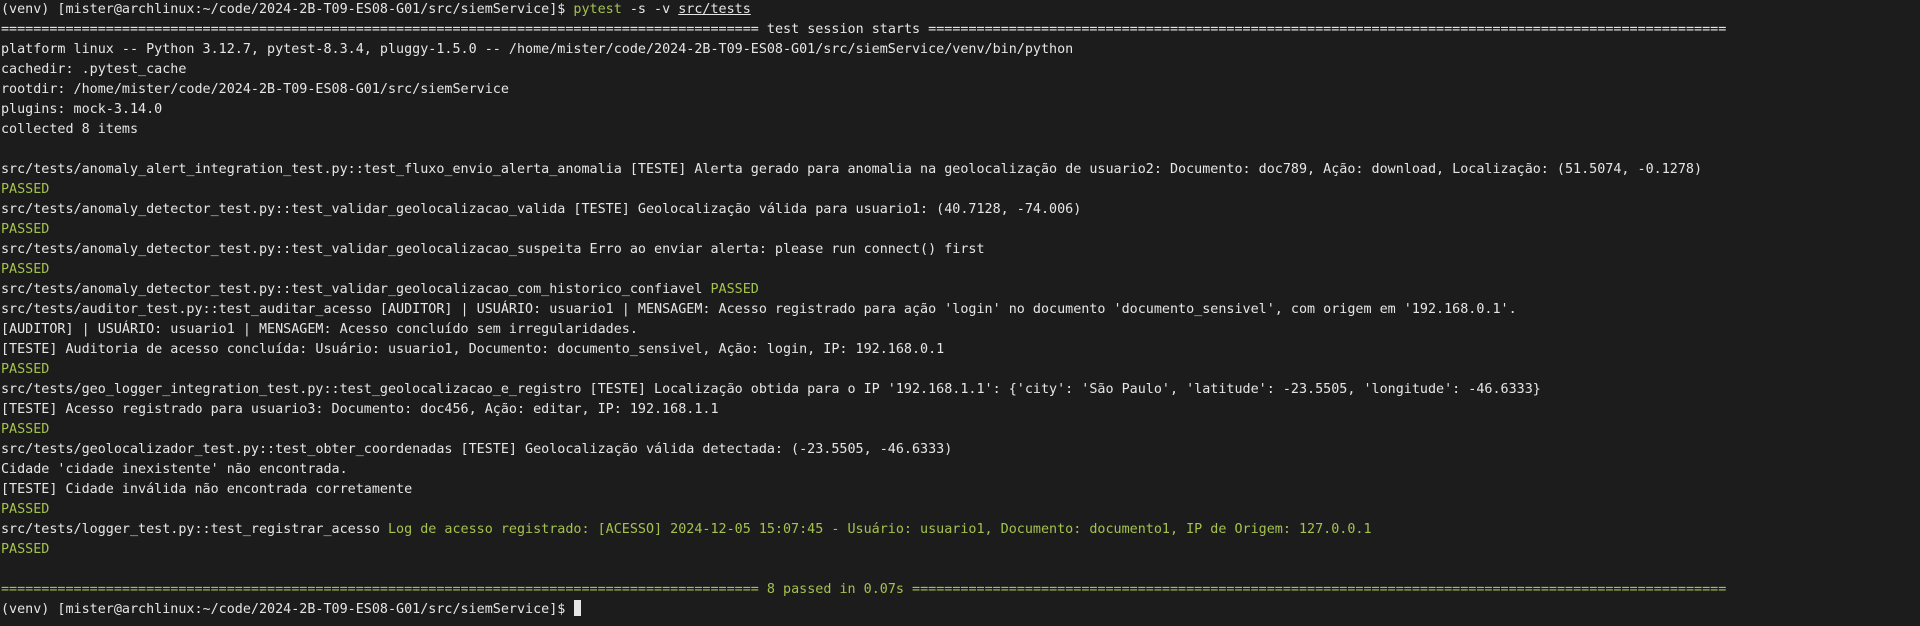 The width and height of the screenshot is (1920, 626). What do you see at coordinates (835, 589) in the screenshot?
I see `summary-text: 8 passed in 0.07s` at bounding box center [835, 589].